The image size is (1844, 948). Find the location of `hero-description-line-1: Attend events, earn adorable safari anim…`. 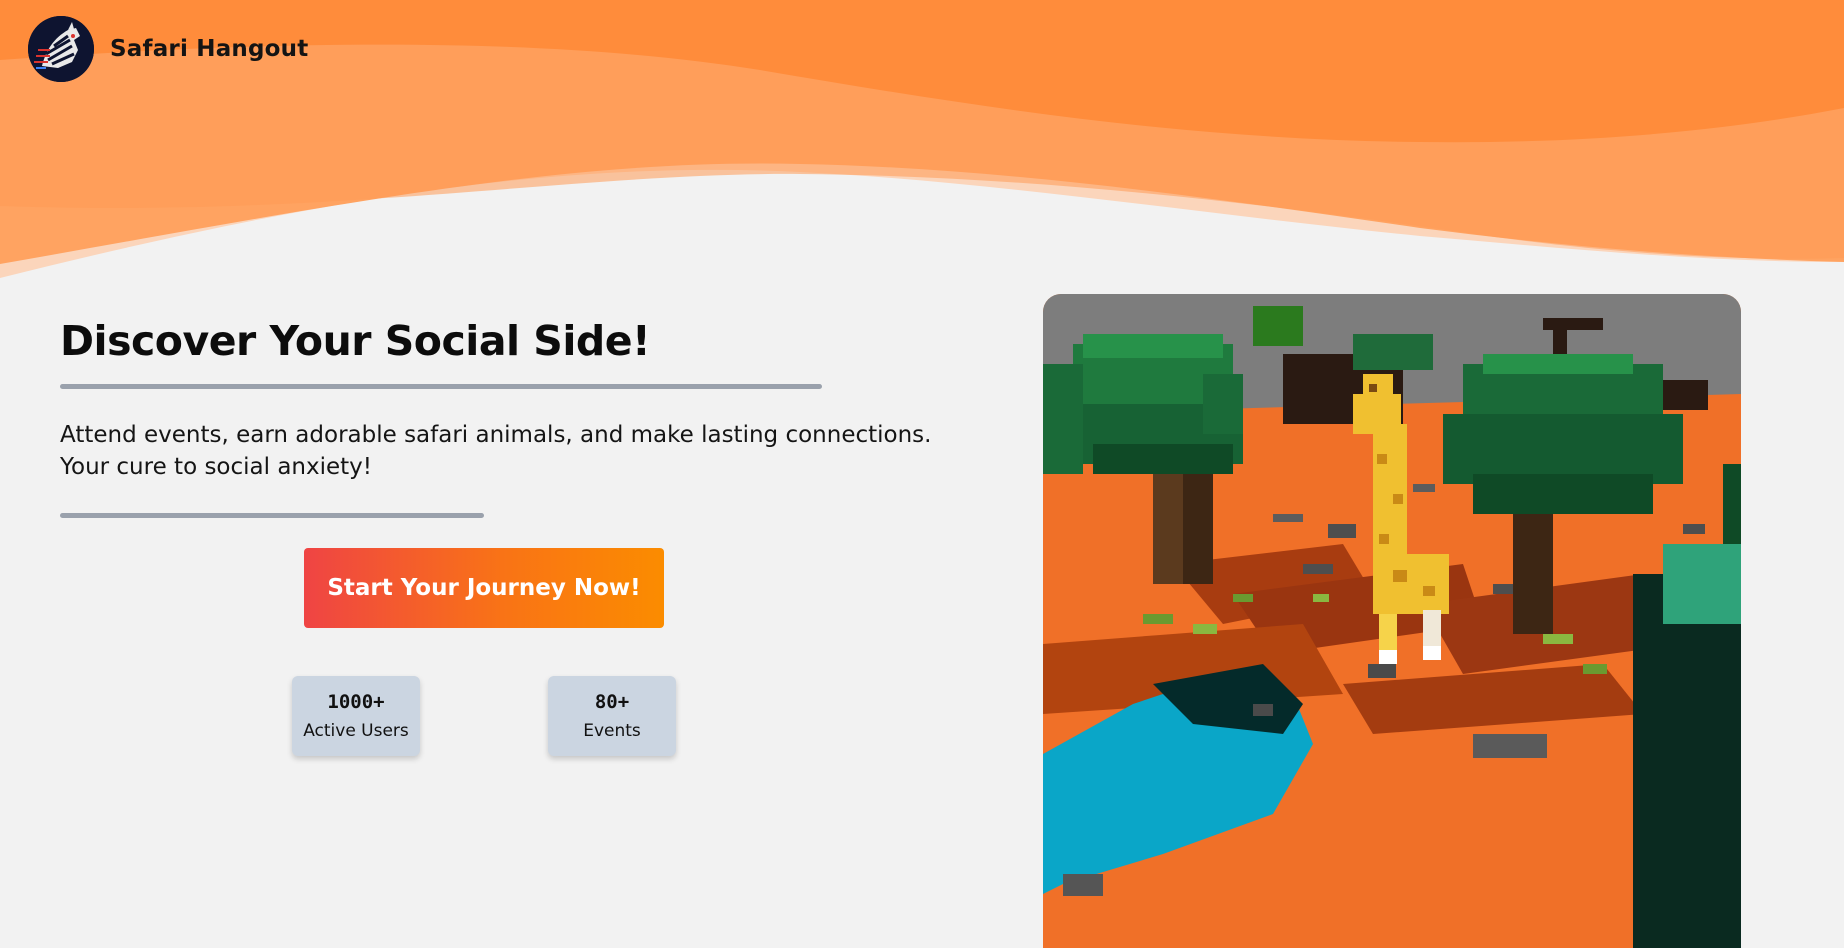

hero-description-line-1: Attend events, earn adorable safari anim… is located at coordinates (496, 435).